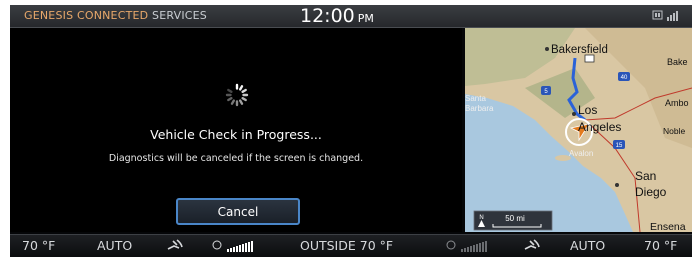  Describe the element at coordinates (114, 245) in the screenshot. I see `driver-auto-mode: AUTO` at that location.